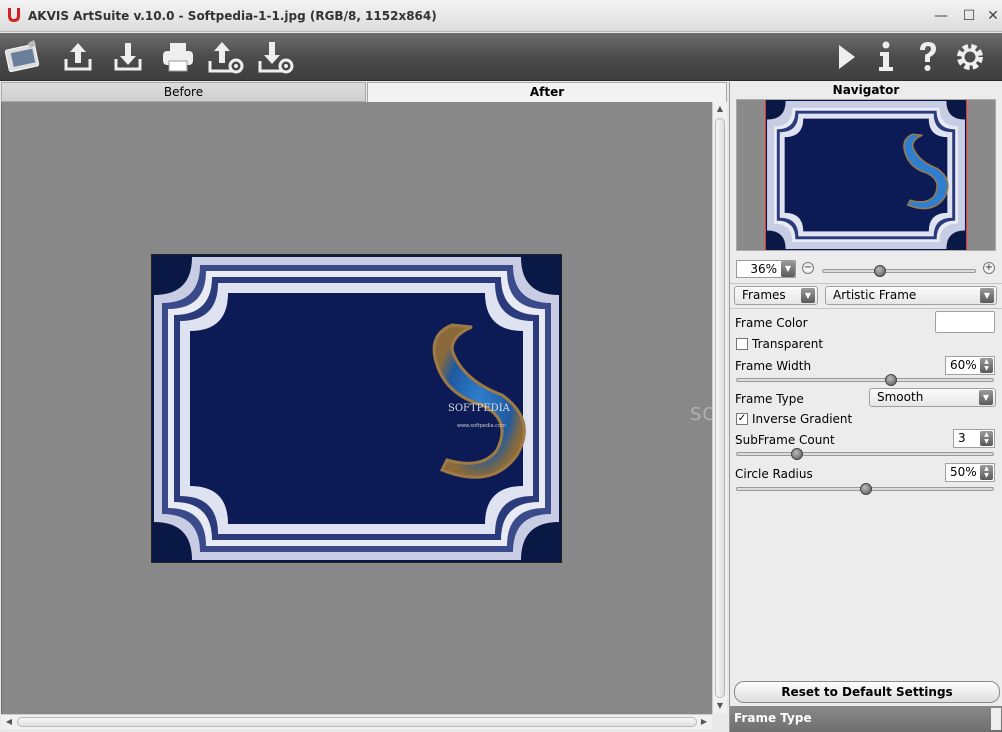 This screenshot has width=1002, height=732. I want to click on frame-color-label: Frame Color, so click(771, 323).